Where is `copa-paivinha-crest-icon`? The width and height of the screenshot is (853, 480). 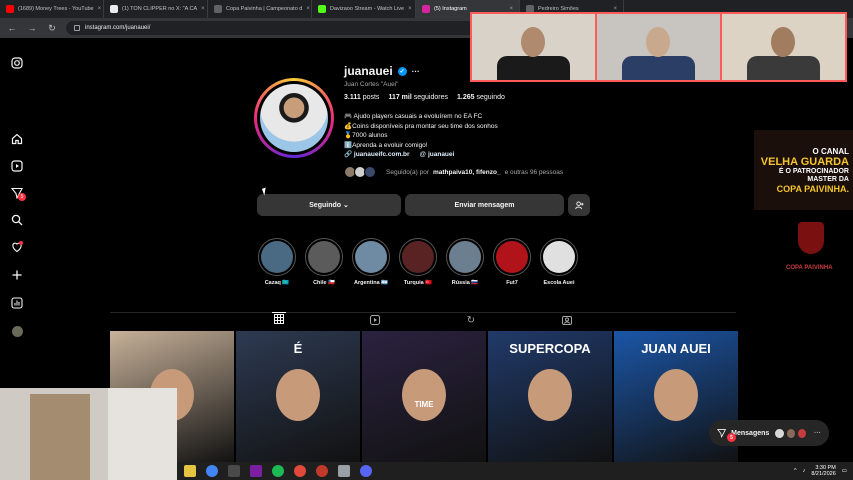
copa-paivinha-crest-icon is located at coordinates (811, 238).